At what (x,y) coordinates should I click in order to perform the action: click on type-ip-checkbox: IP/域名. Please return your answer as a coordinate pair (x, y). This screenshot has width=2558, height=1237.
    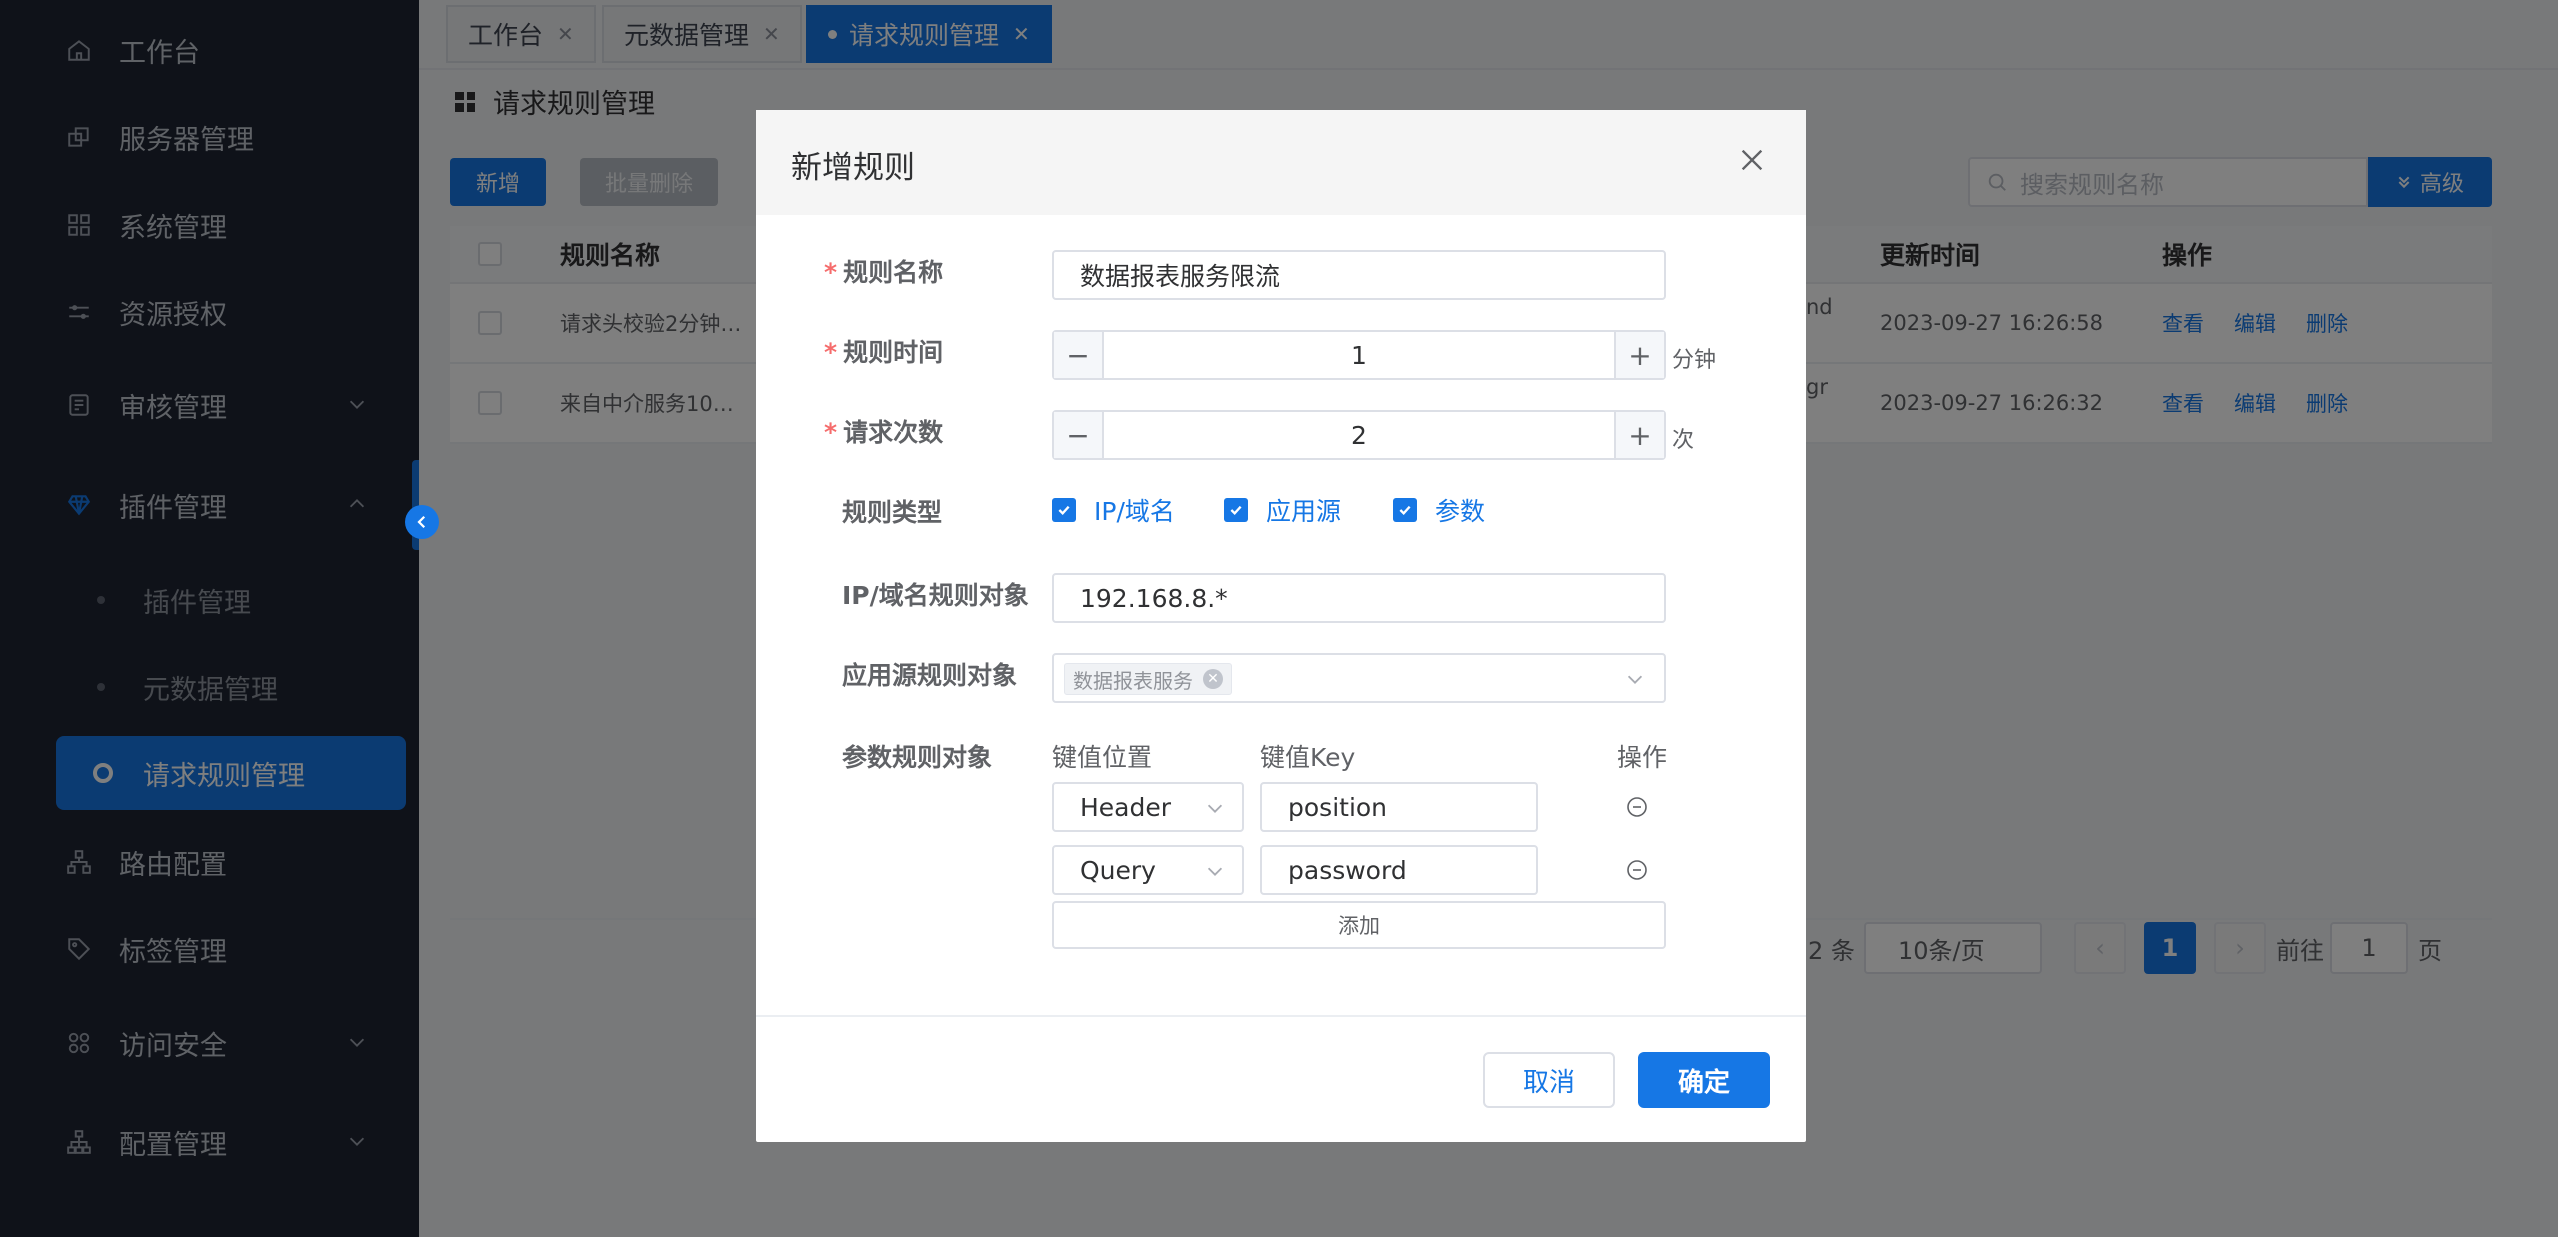
    Looking at the image, I should click on (1113, 510).